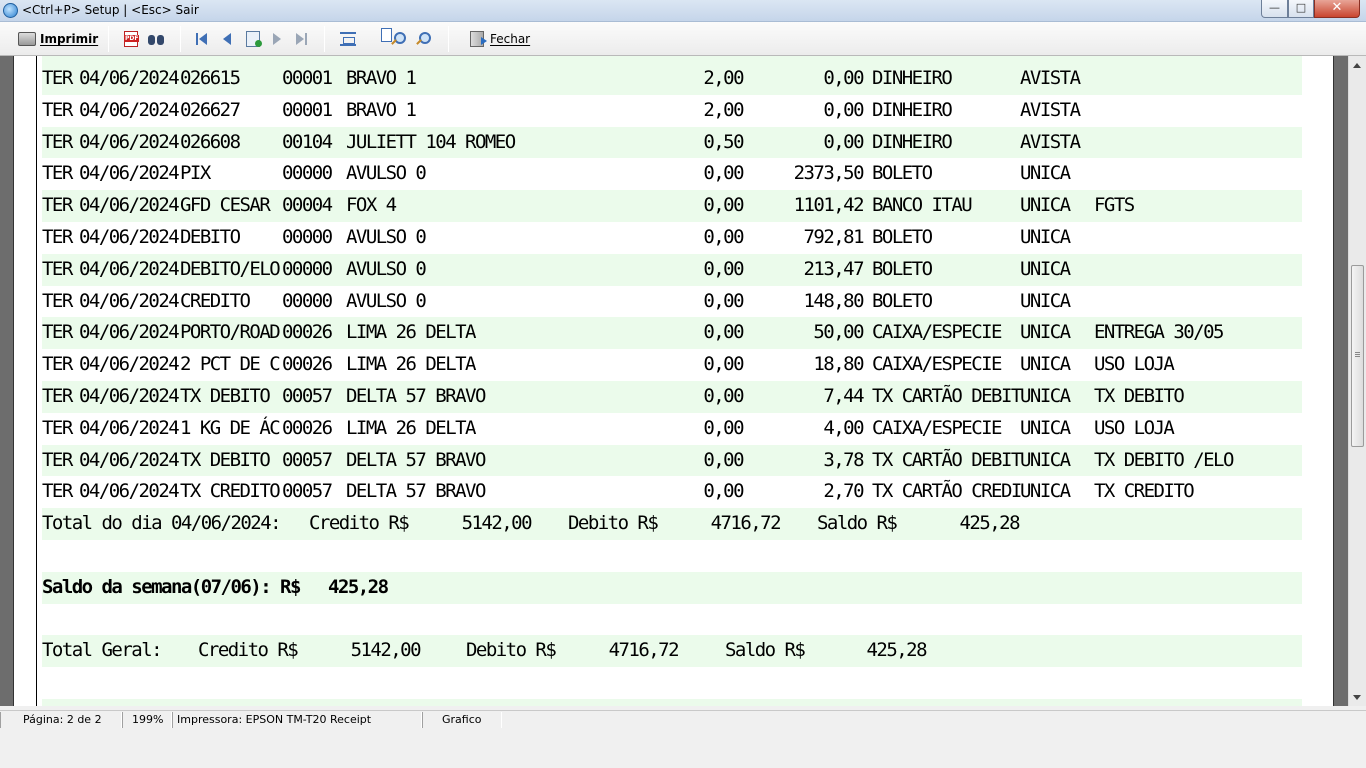 This screenshot has height=768, width=1366. Describe the element at coordinates (1357, 65) in the screenshot. I see `scroll-up-icon` at that location.